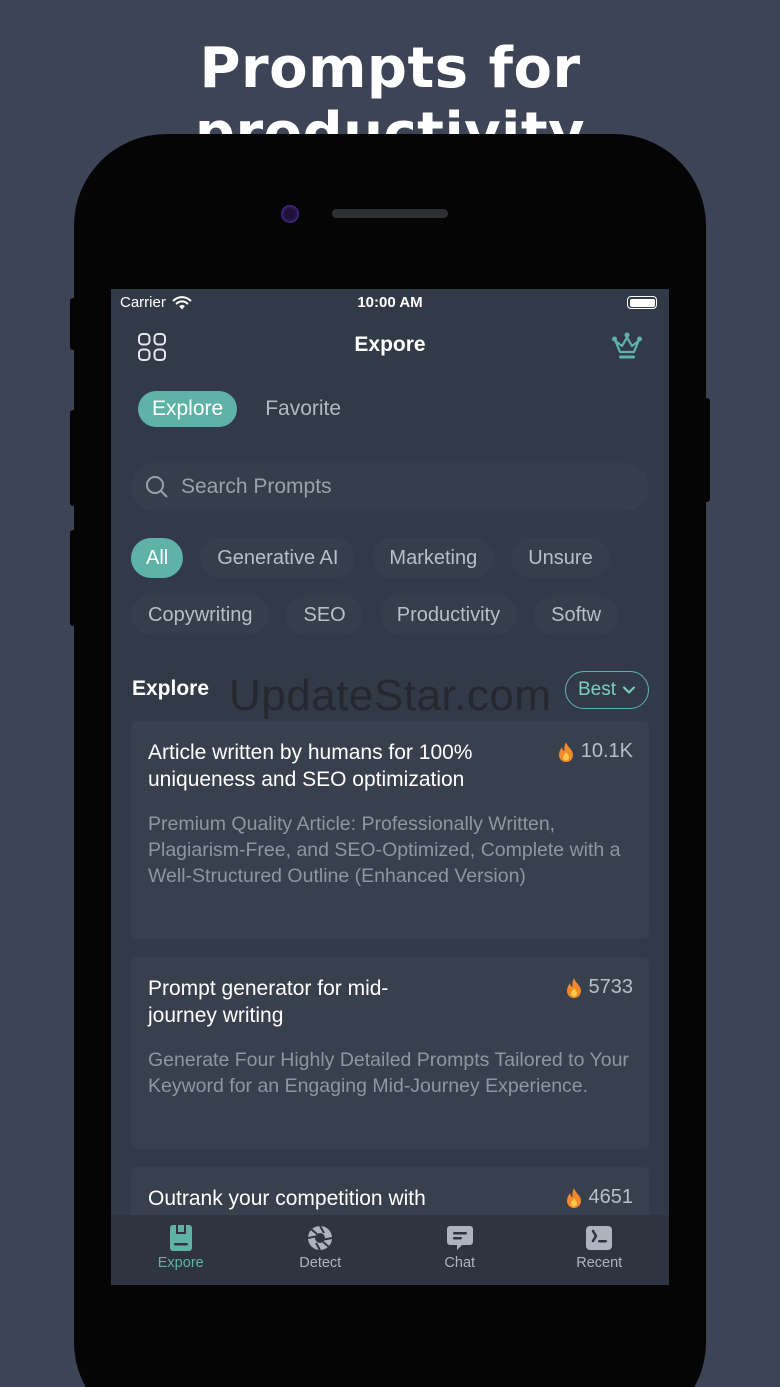 The width and height of the screenshot is (780, 1387). I want to click on segment-favorite: Favorite, so click(310, 409).